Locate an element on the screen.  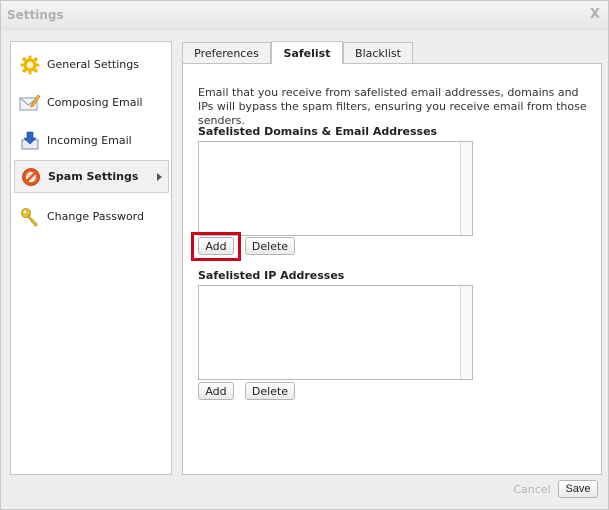
delete-ip-button: Delete is located at coordinates (270, 391).